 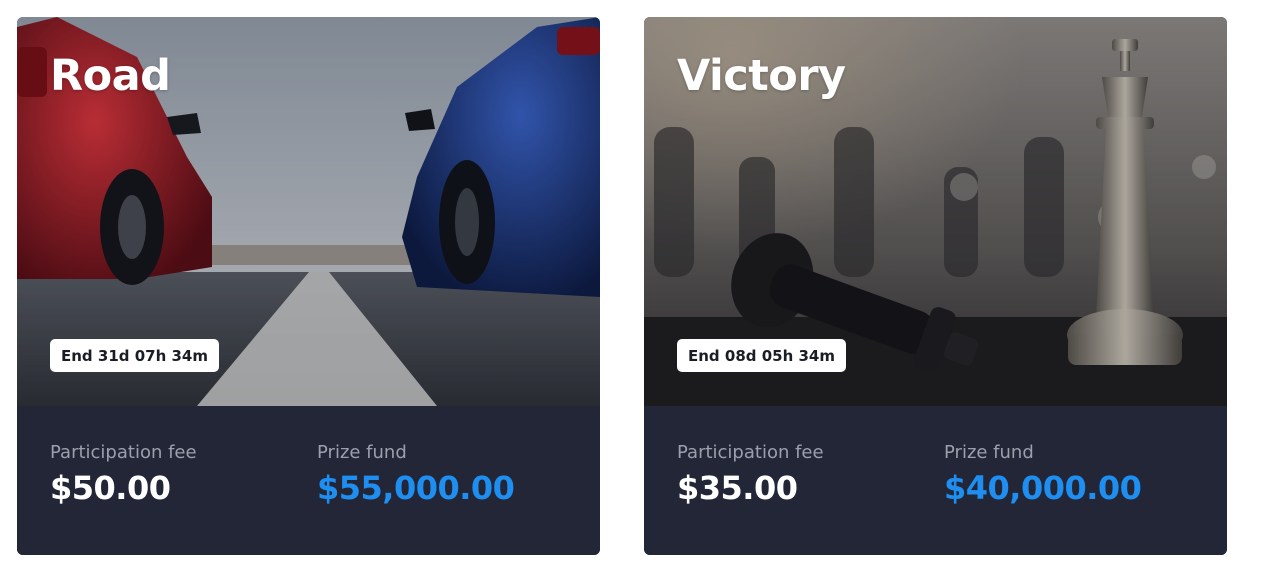 I want to click on countdown-badge: End 31d 07h 34m, so click(x=134, y=355).